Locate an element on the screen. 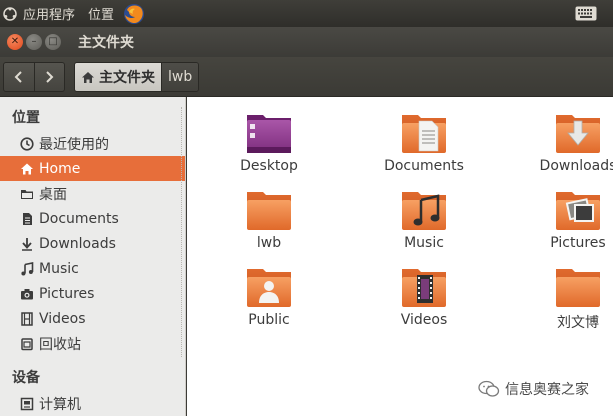  file-item-lwb: lwb is located at coordinates (269, 219).